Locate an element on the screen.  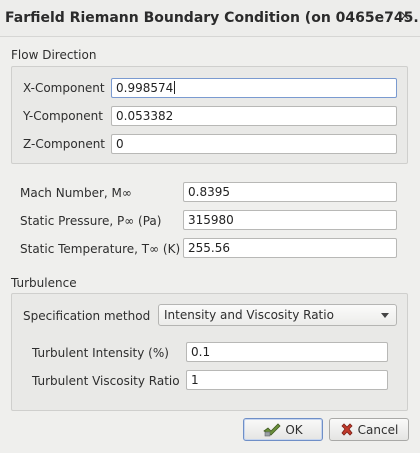
static-temperature-label: Static Temperature, T∞ (K) is located at coordinates (100, 249).